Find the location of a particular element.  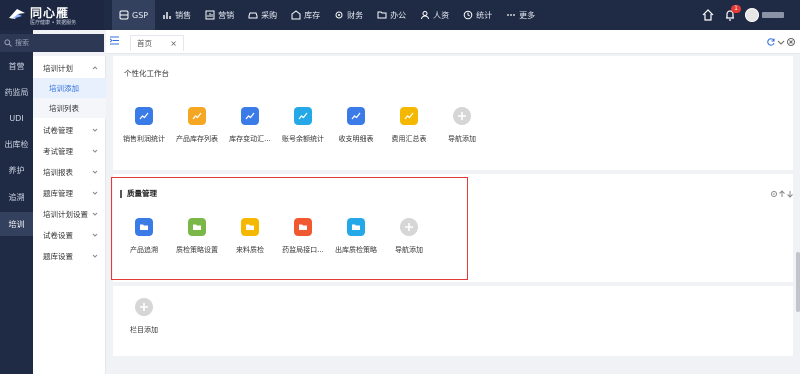

submenu-item-label: 试卷设置 is located at coordinates (58, 235).